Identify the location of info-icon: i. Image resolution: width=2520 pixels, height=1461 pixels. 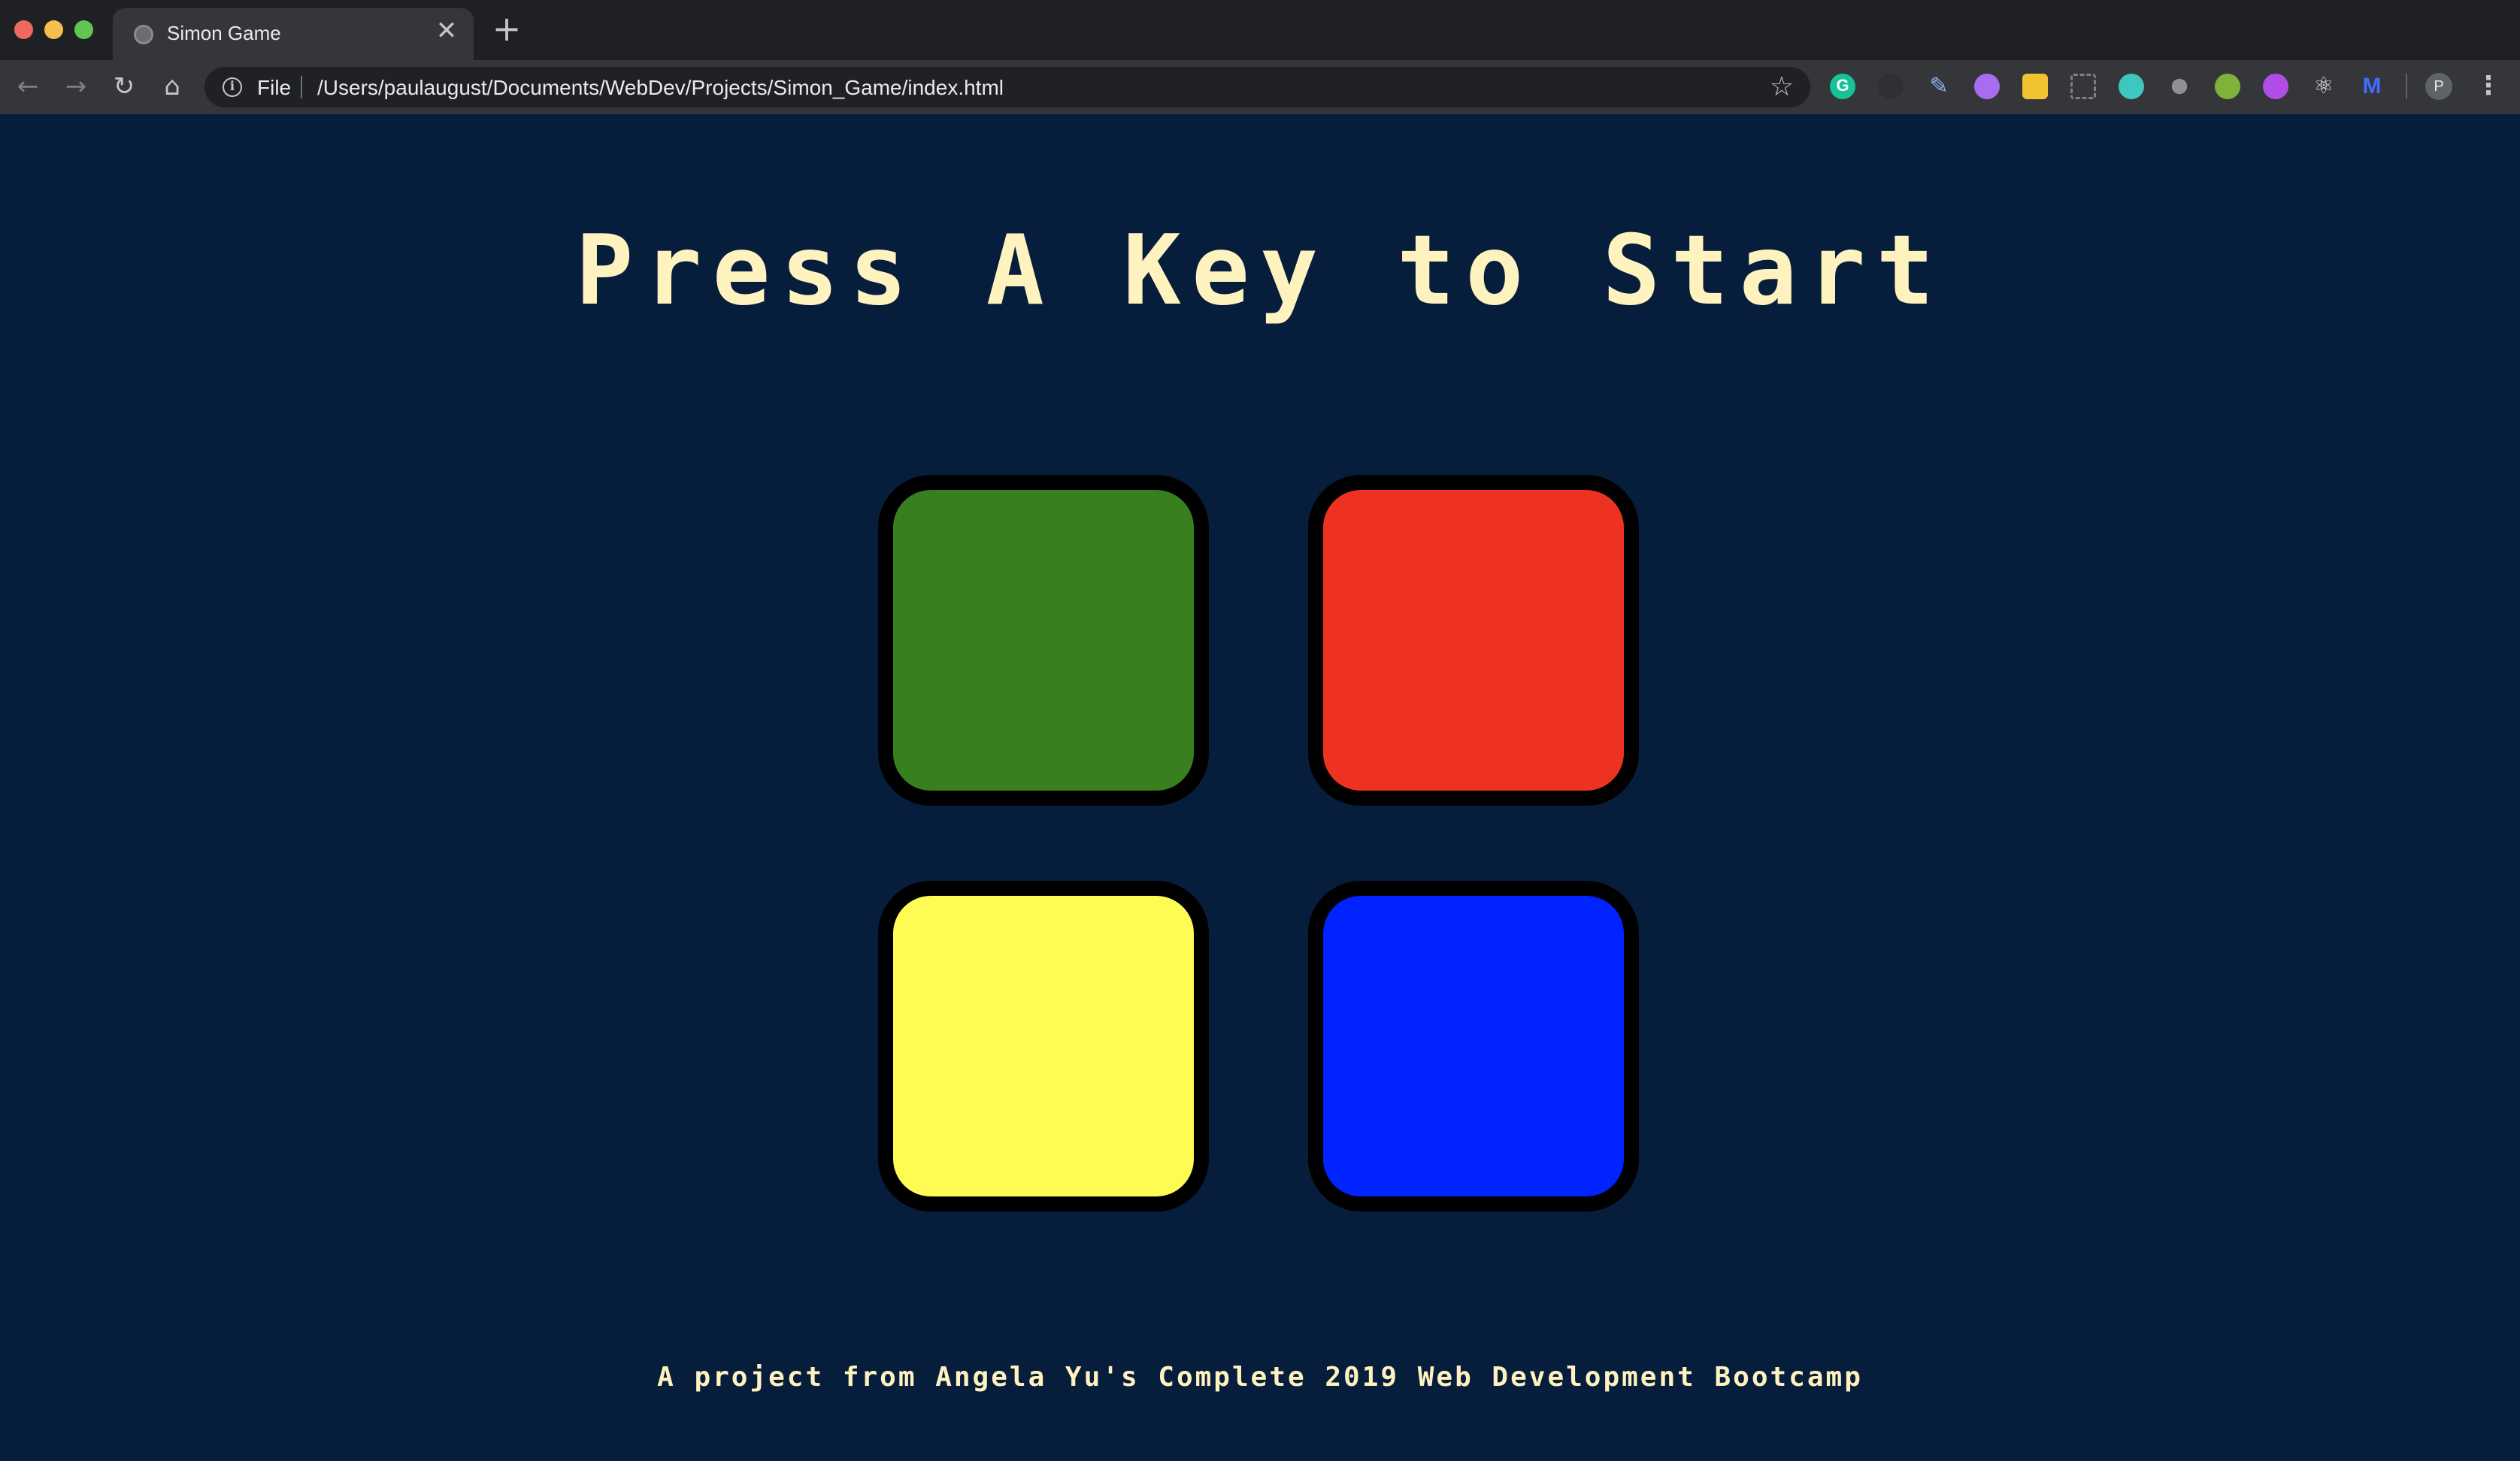
(232, 87).